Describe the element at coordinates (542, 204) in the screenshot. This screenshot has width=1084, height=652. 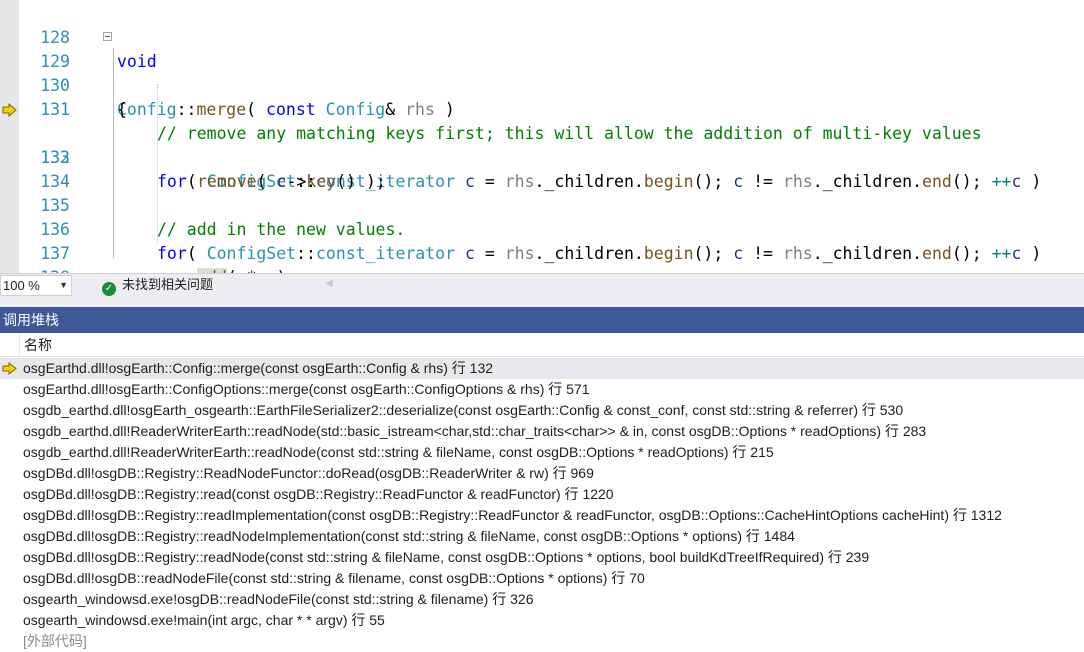
I see `code-line: 135 // add in the new values.` at that location.